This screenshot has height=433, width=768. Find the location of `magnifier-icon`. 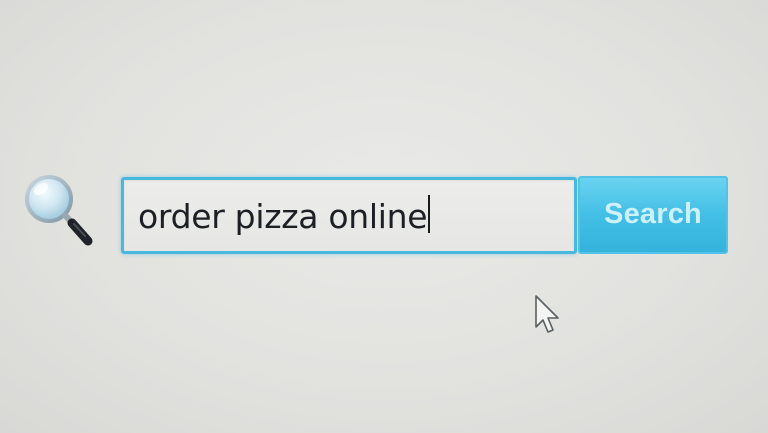

magnifier-icon is located at coordinates (59, 211).